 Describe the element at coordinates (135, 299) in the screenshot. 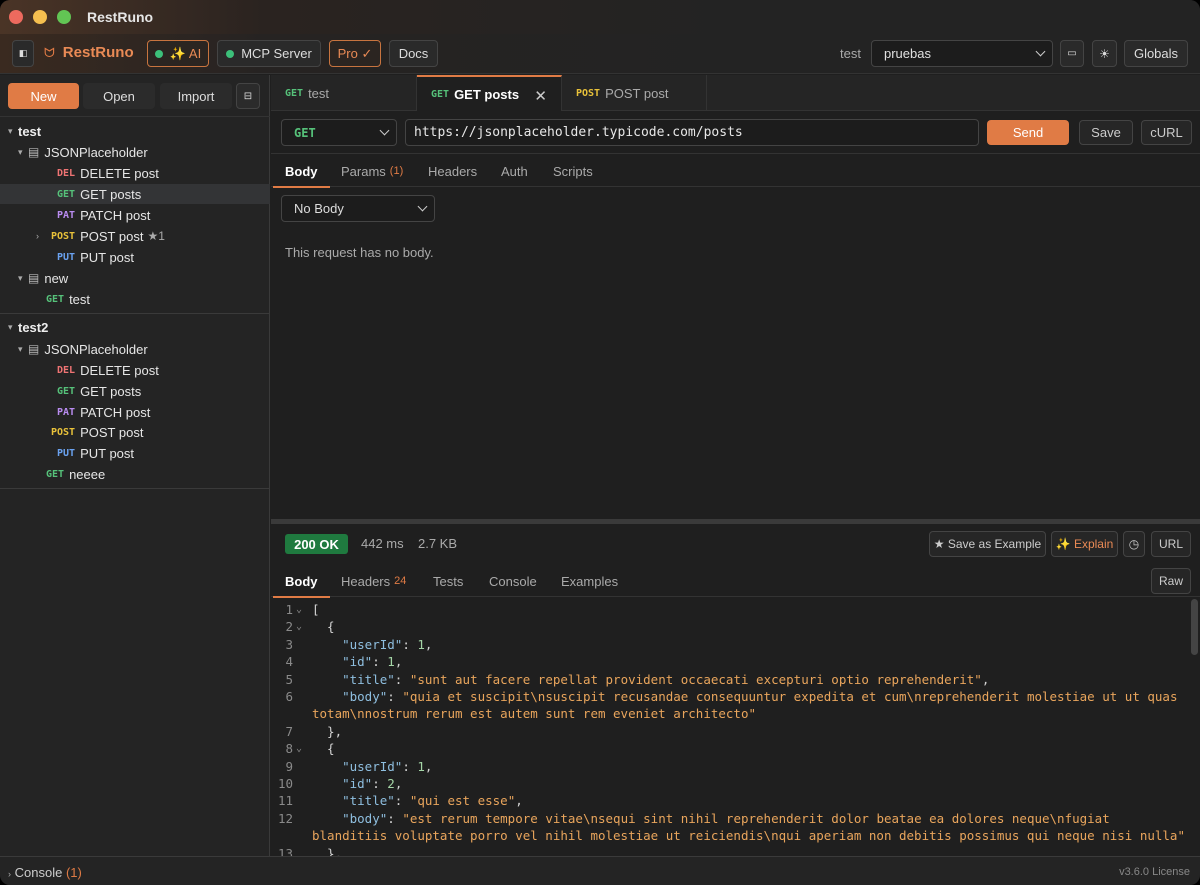

I see `request-item: GET test` at that location.